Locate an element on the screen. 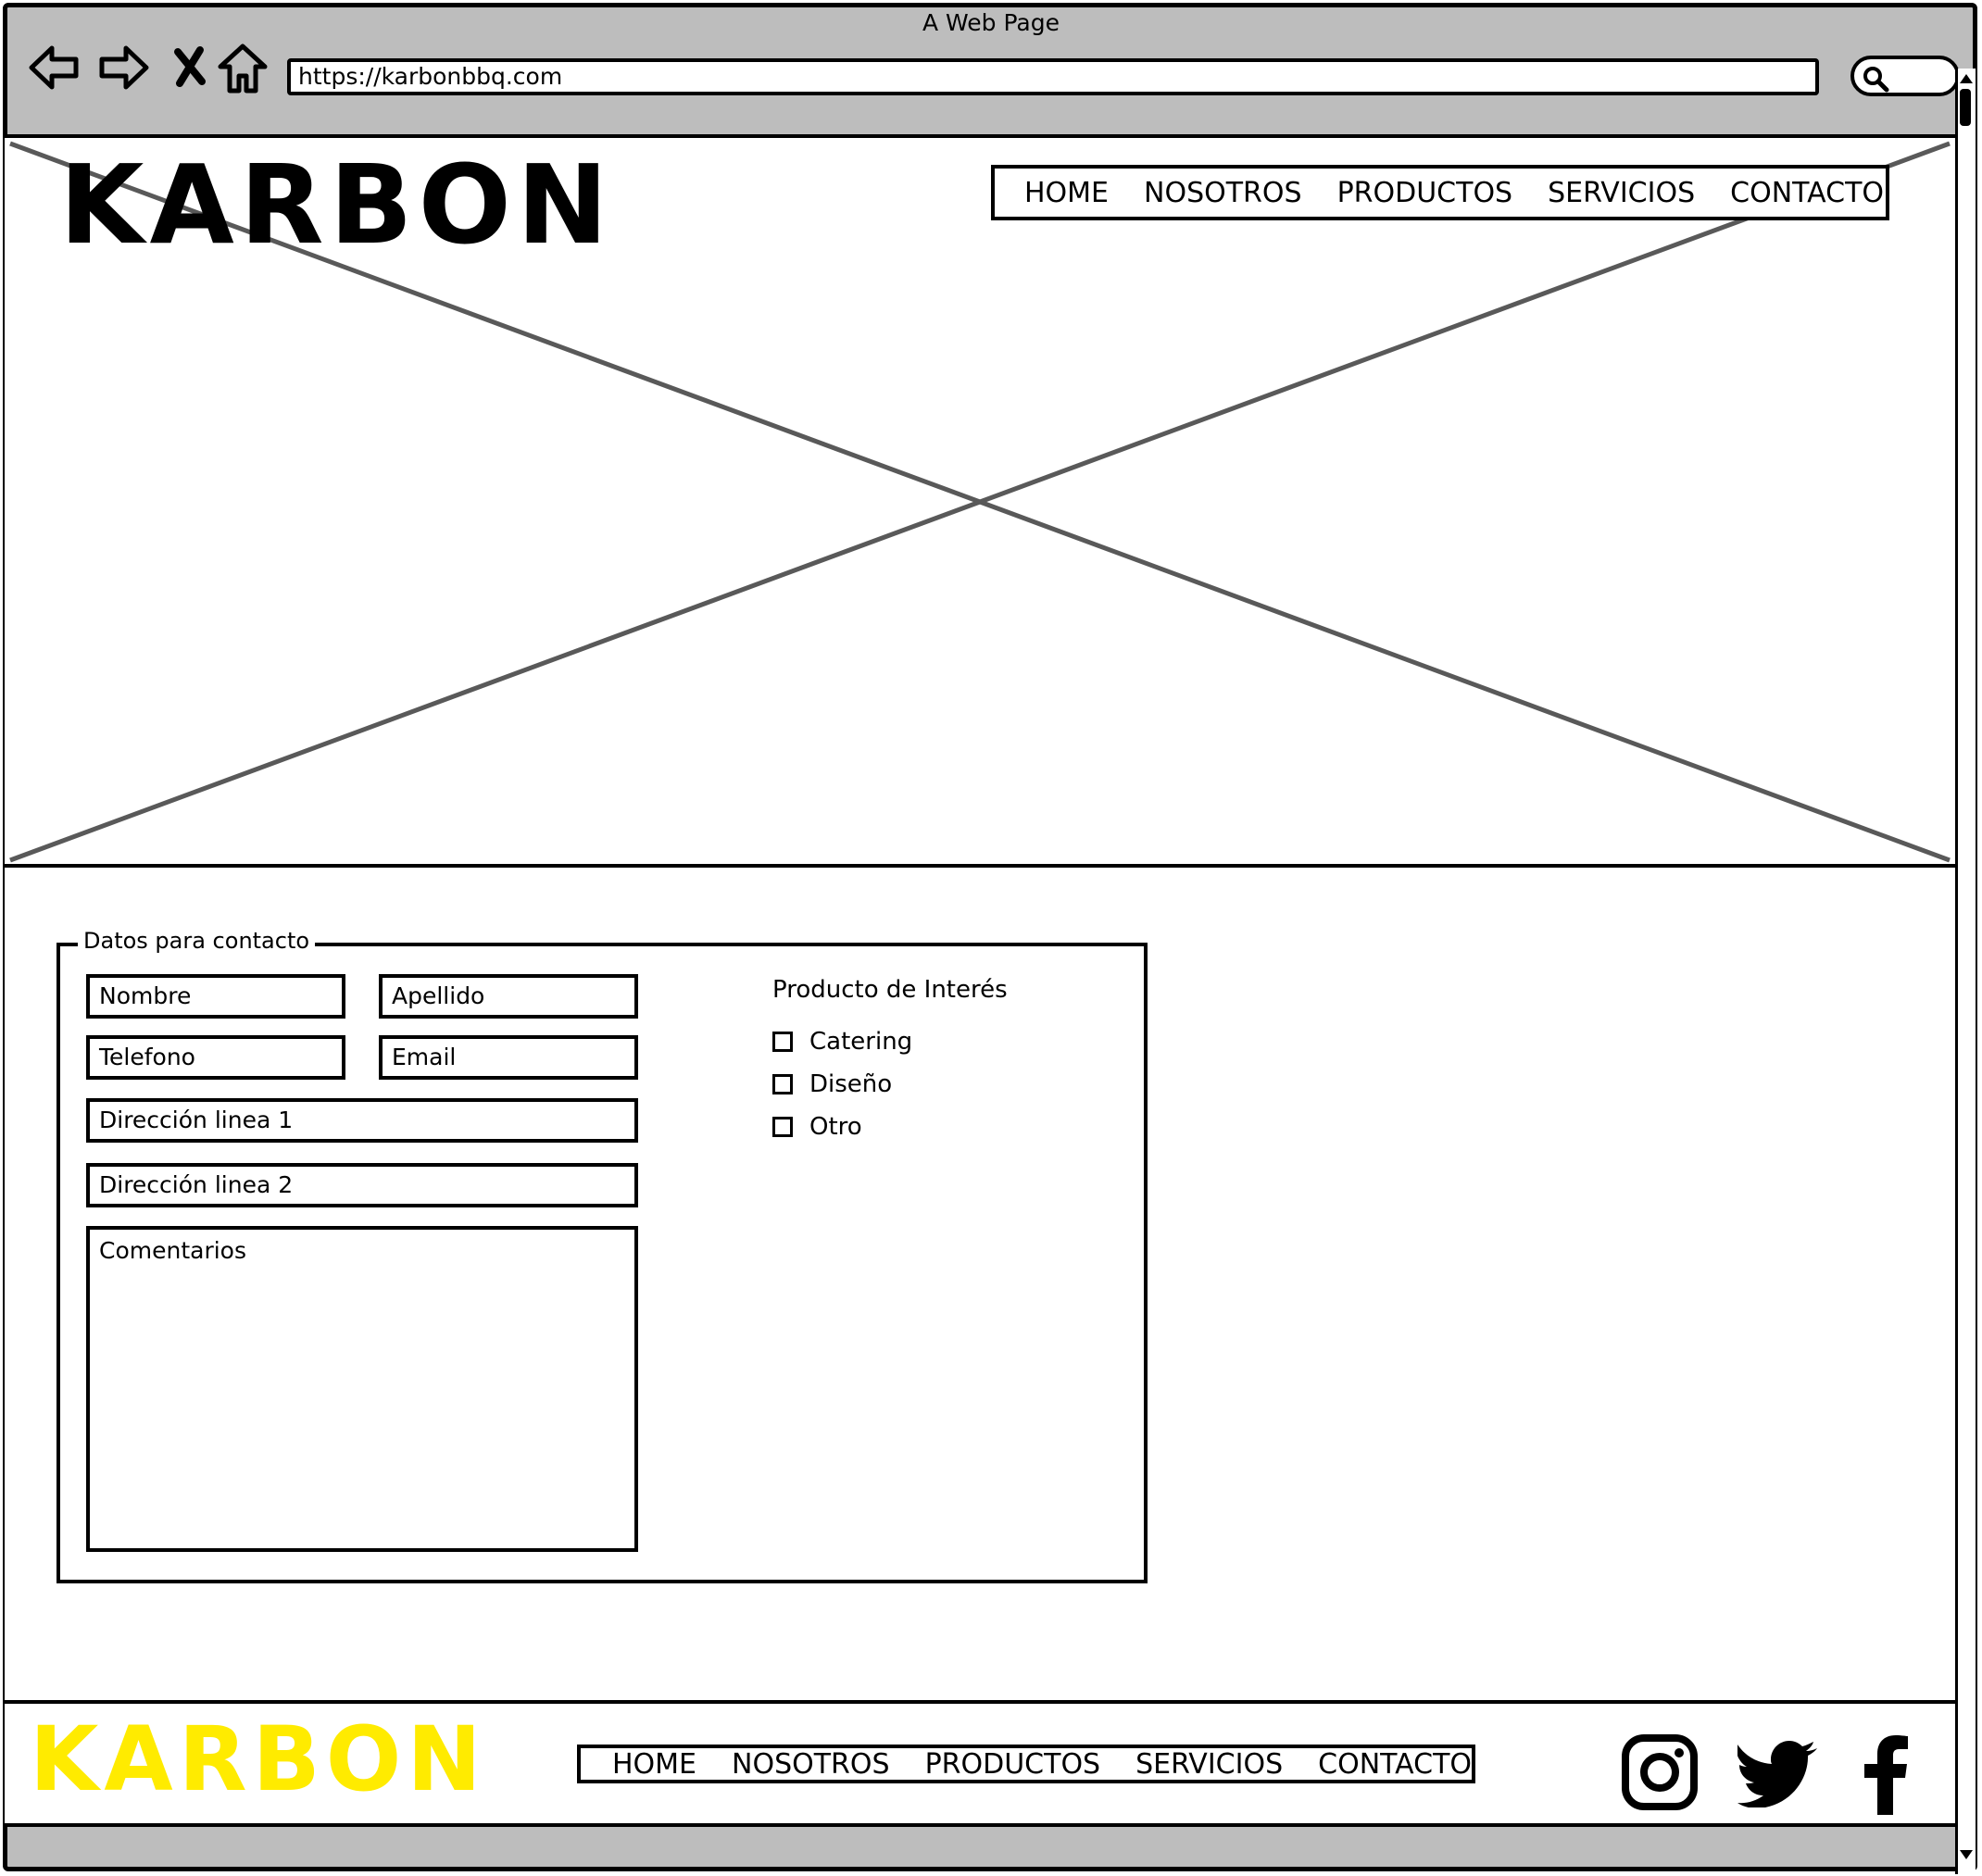 This screenshot has height=1876, width=1982. fieldset-legend: Datos para contacto is located at coordinates (197, 941).